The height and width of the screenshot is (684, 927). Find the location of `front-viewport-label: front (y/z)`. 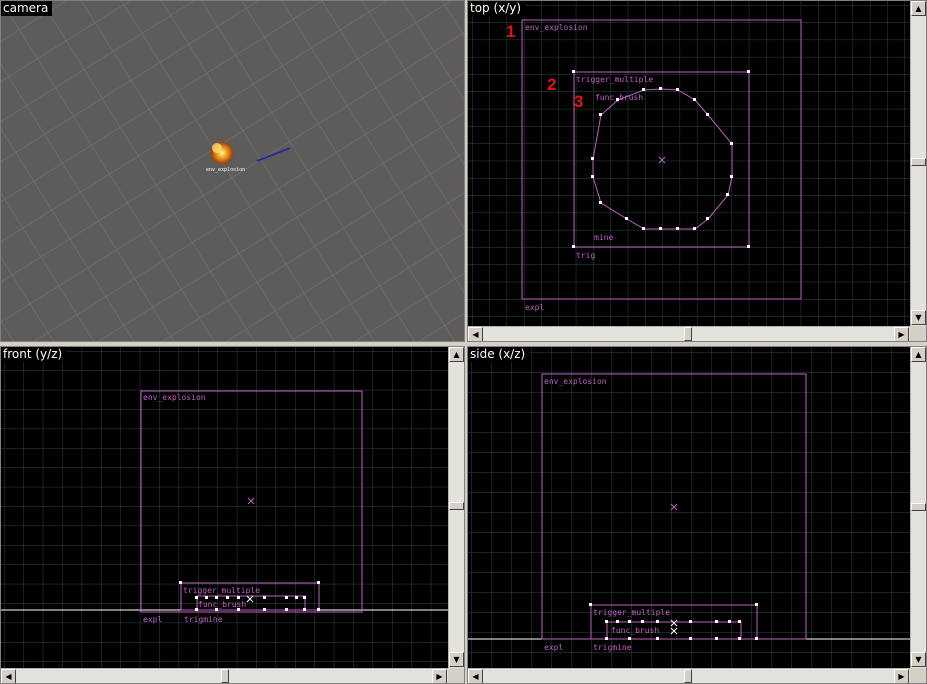

front-viewport-label: front (y/z) is located at coordinates (34, 354).